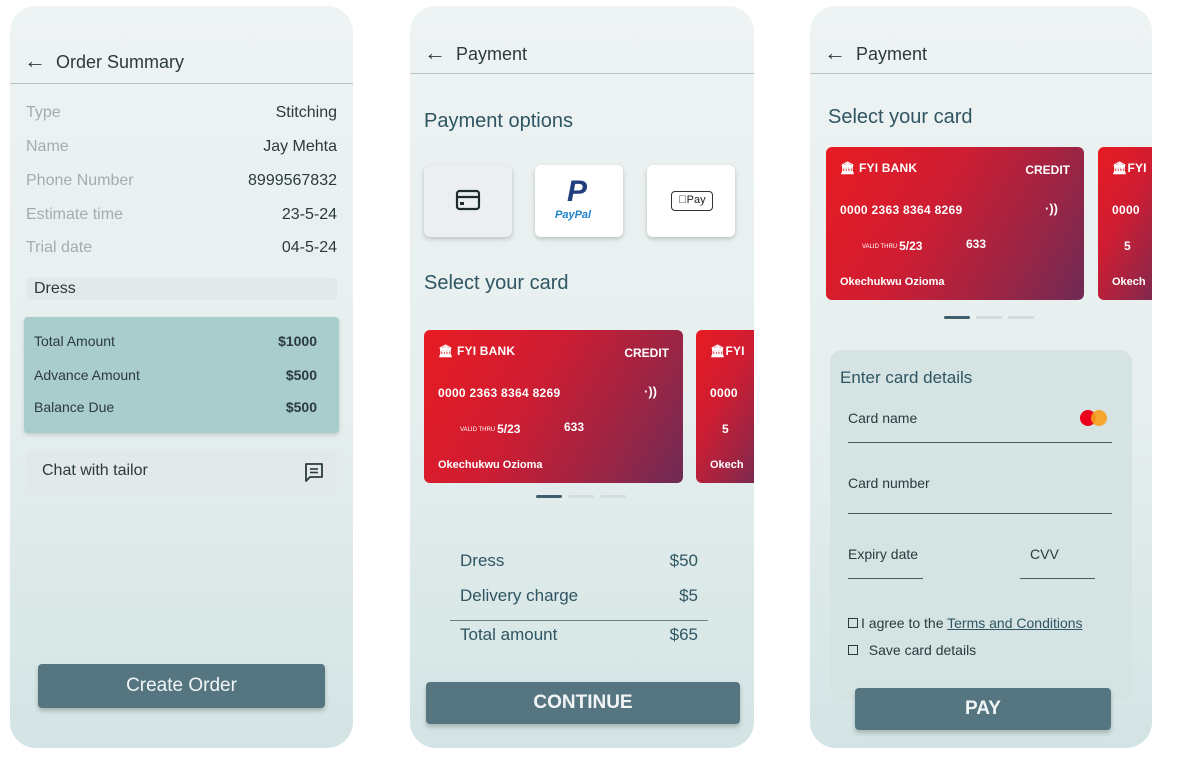 Image resolution: width=1190 pixels, height=765 pixels. What do you see at coordinates (683, 634) in the screenshot?
I see `summary-value: $65` at bounding box center [683, 634].